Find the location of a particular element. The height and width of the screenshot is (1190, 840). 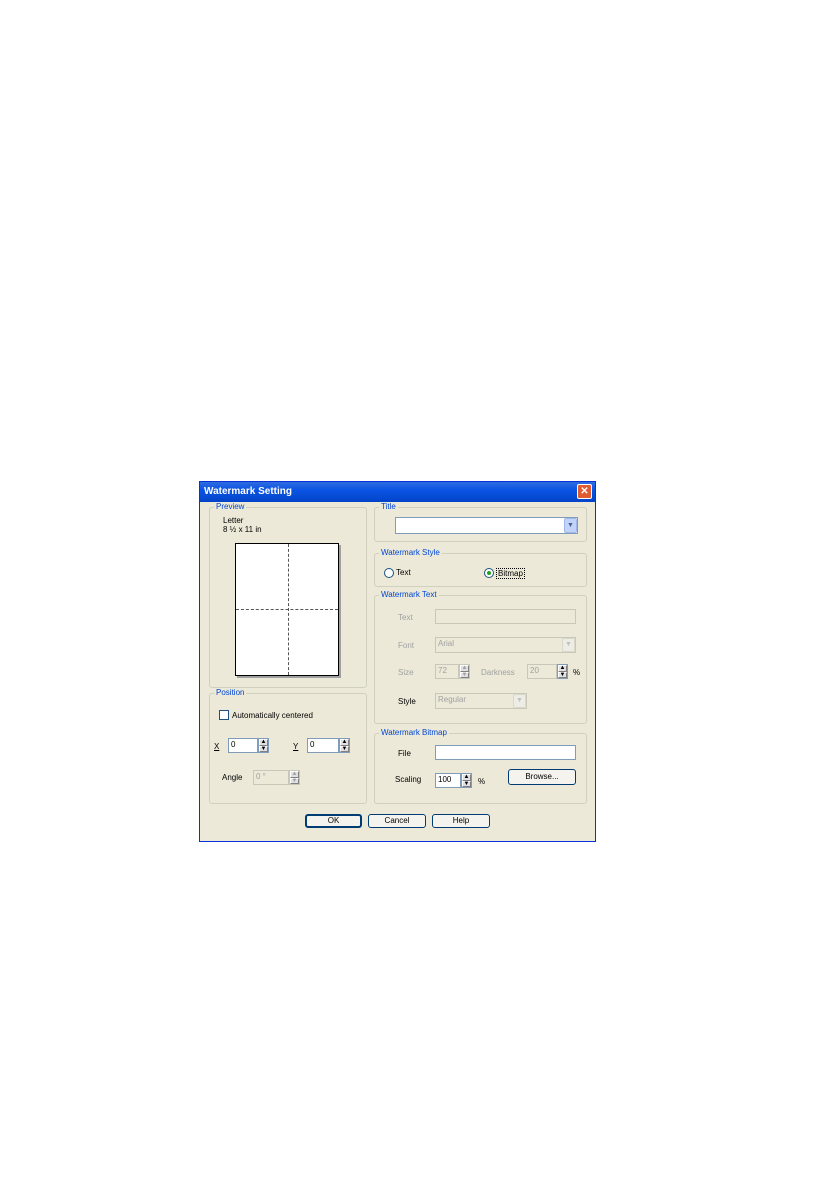

wm-text-input is located at coordinates (505, 616).